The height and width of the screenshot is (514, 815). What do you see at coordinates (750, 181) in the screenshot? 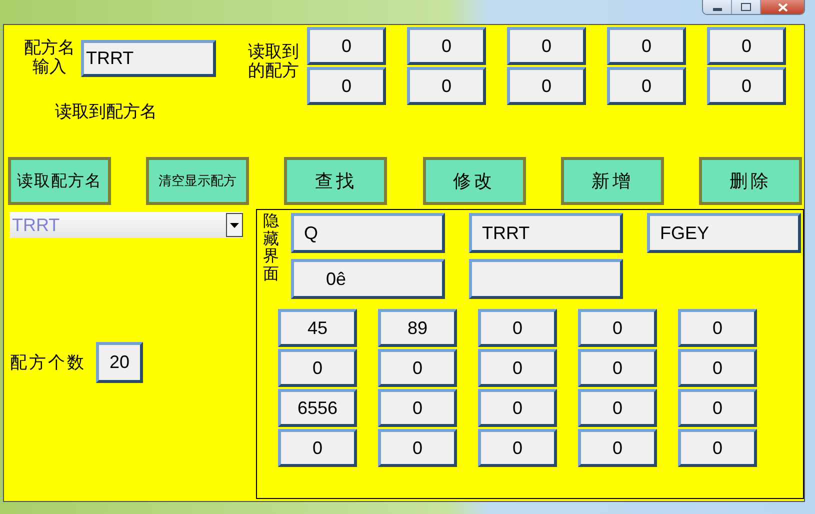
I see `action-button: 删除` at bounding box center [750, 181].